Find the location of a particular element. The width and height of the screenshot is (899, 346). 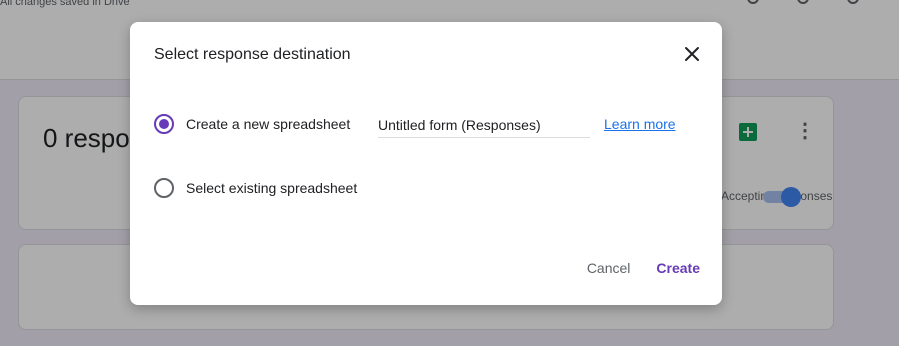

radio-new-spreadsheet is located at coordinates (164, 124).